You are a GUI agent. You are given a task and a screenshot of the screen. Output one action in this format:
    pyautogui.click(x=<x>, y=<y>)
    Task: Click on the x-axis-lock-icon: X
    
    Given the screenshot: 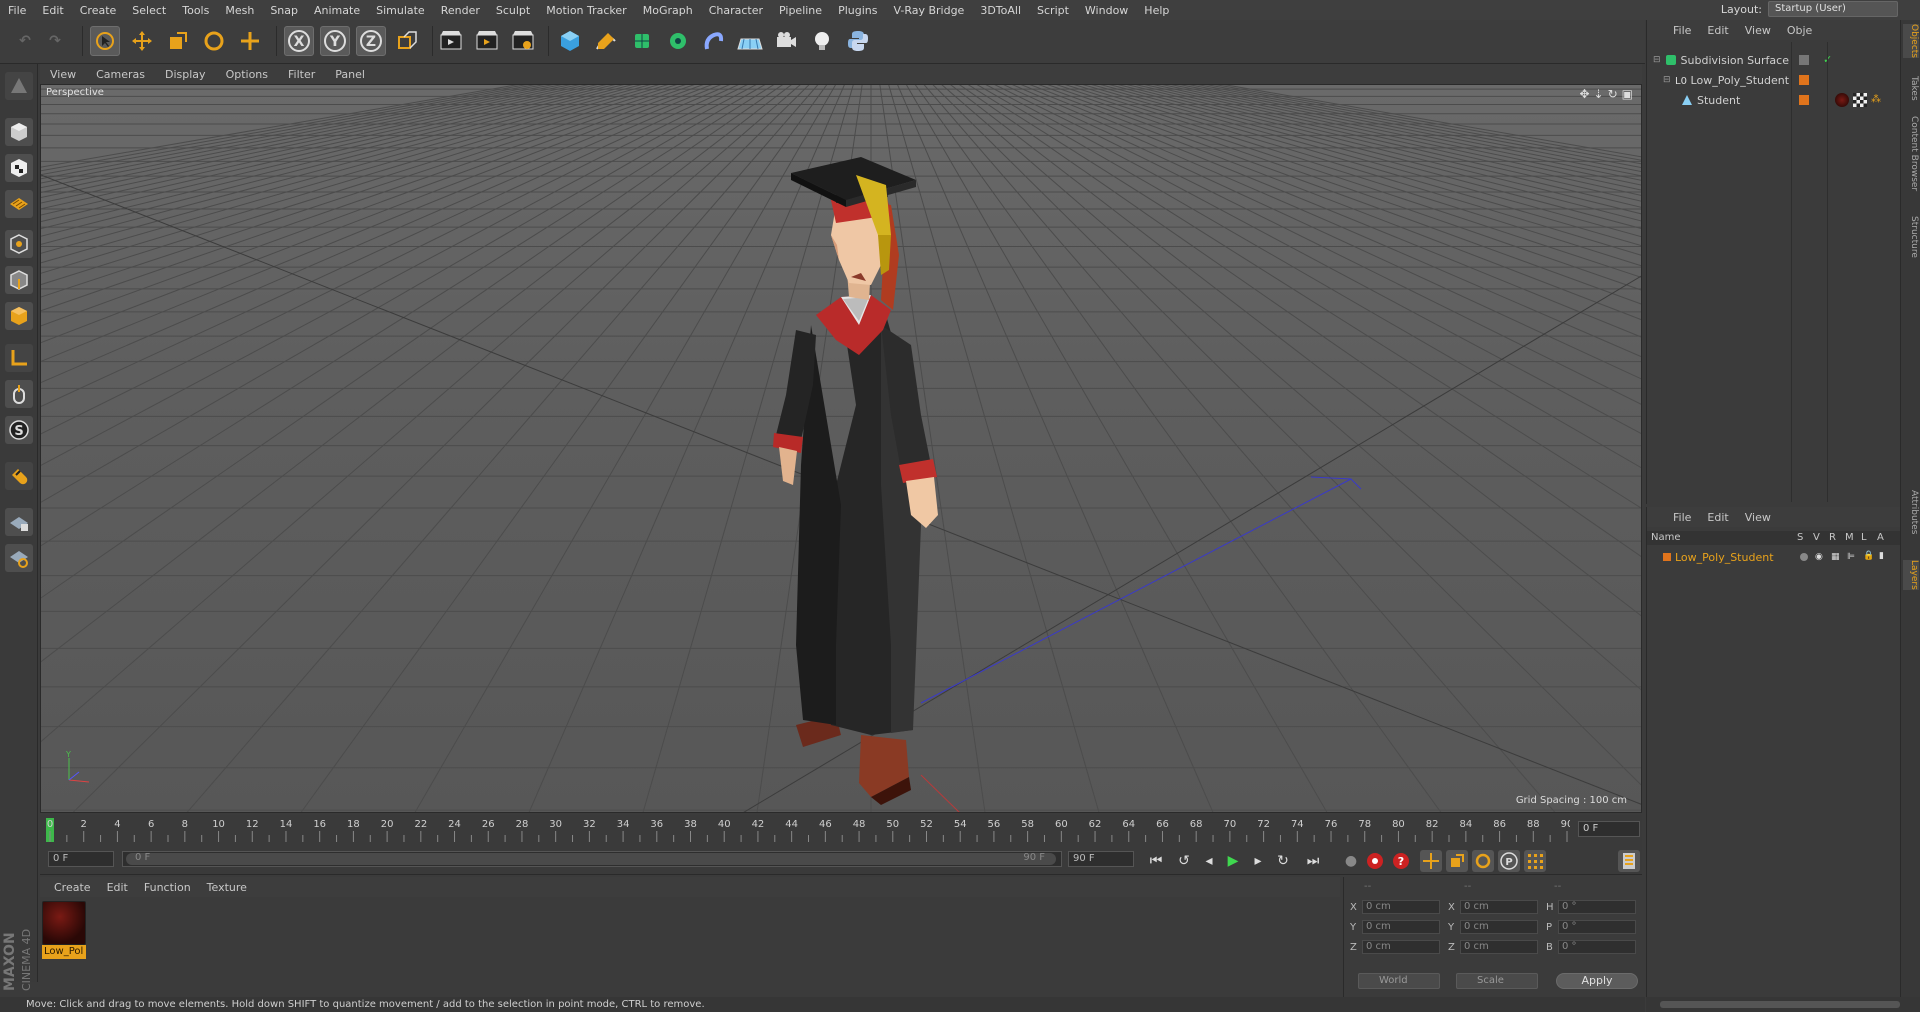 What is the action you would take?
    pyautogui.click(x=299, y=41)
    